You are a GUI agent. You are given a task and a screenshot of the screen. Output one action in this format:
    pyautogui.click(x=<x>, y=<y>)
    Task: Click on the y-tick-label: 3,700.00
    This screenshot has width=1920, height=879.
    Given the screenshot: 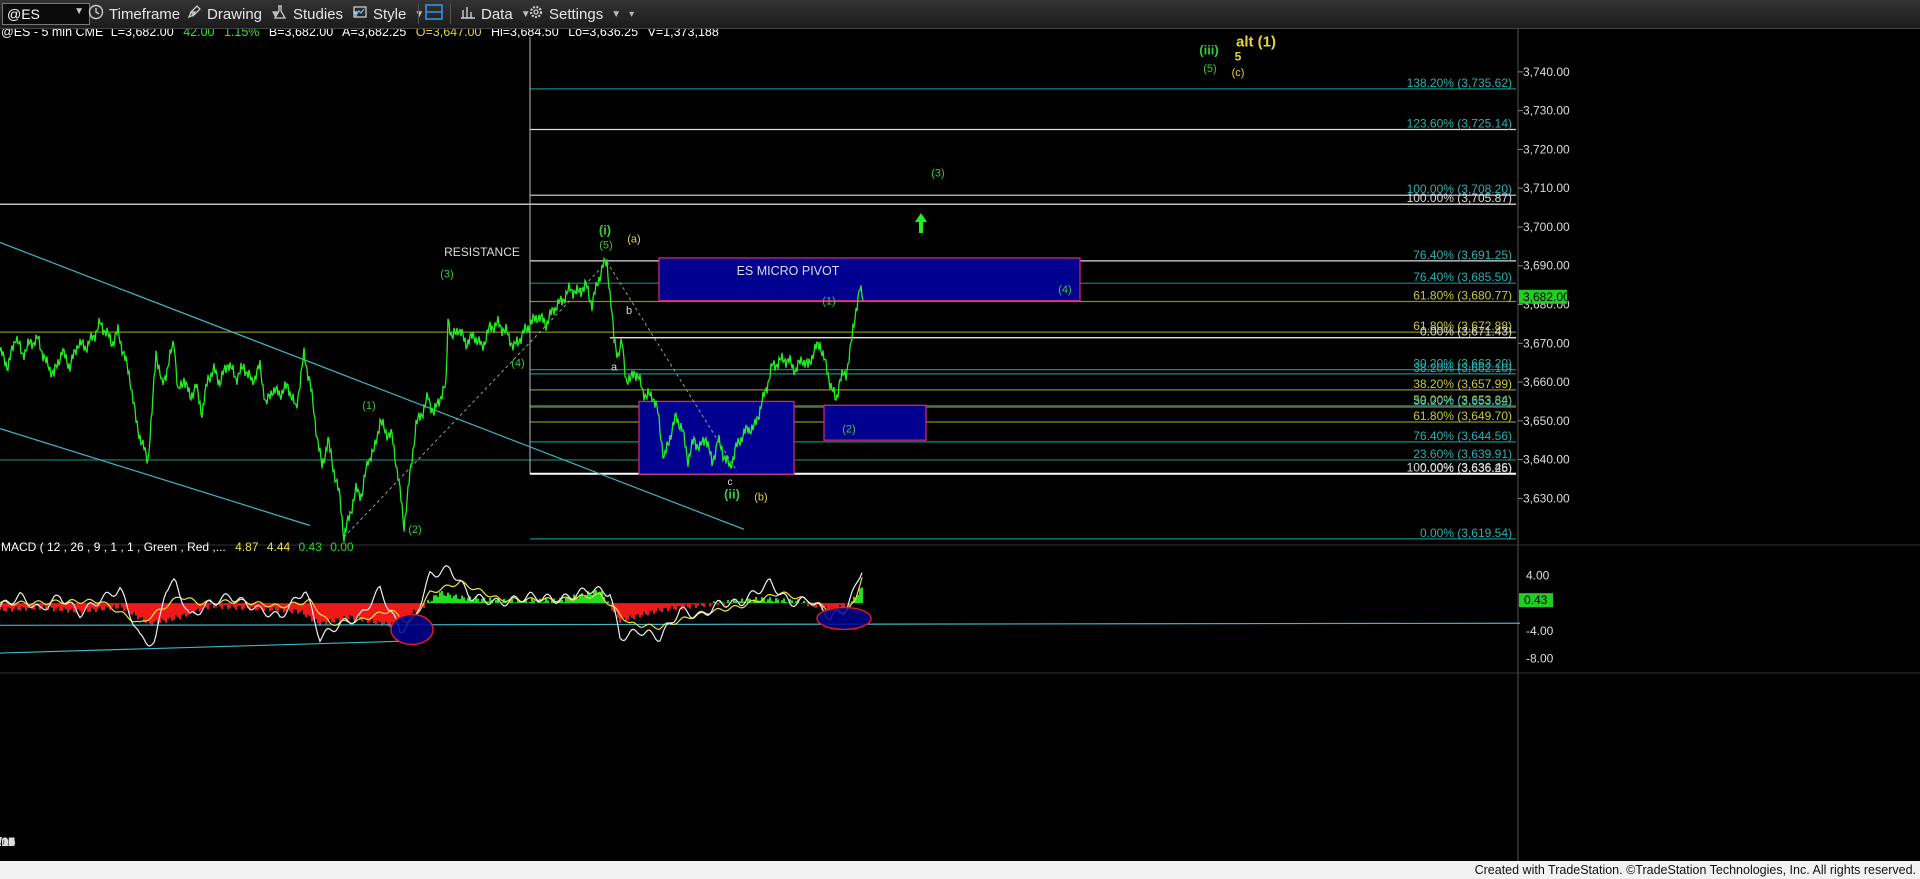 What is the action you would take?
    pyautogui.click(x=1546, y=227)
    